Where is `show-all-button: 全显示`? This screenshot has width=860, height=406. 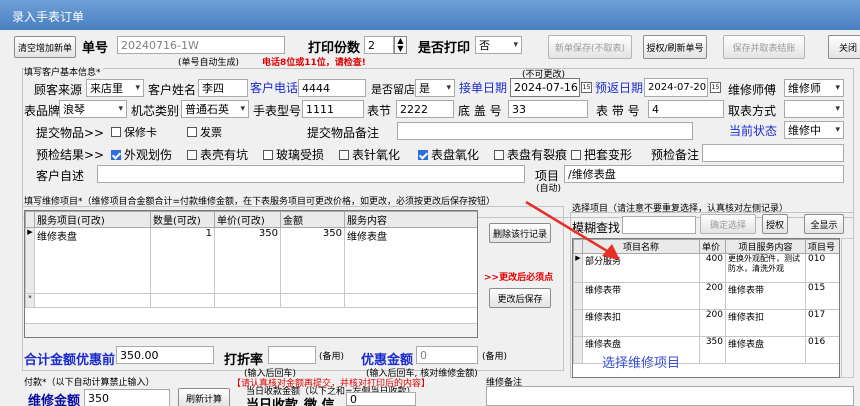
show-all-button: 全显示 is located at coordinates (824, 224).